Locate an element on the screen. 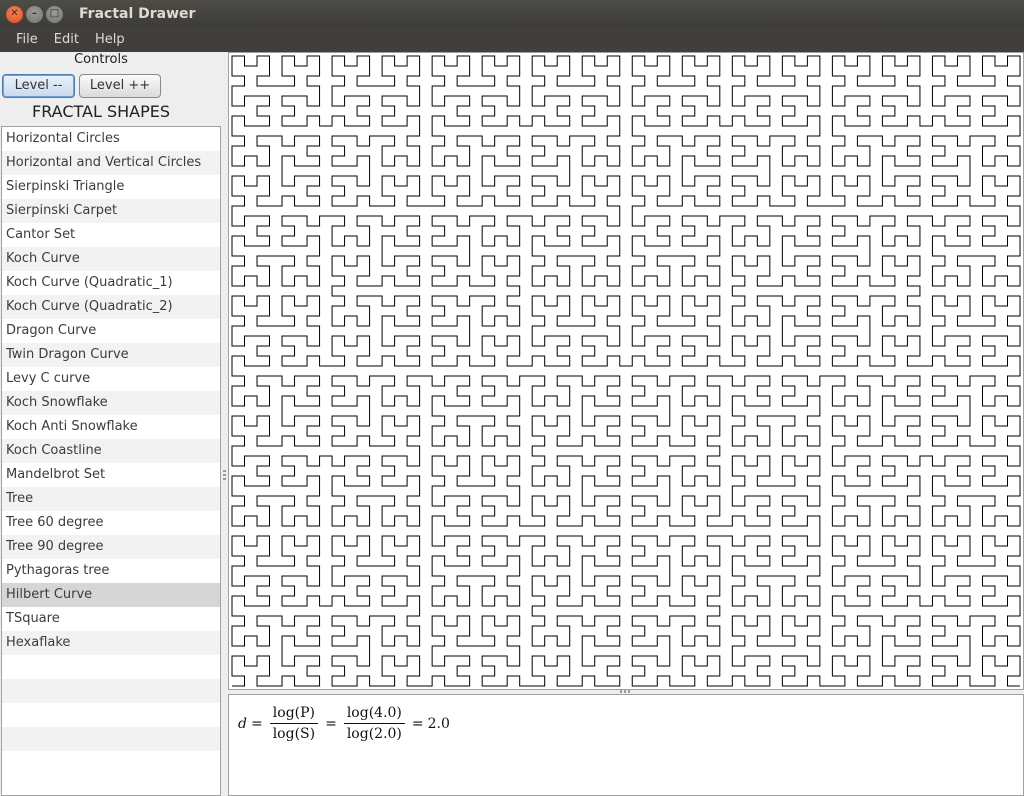 This screenshot has width=1024, height=796. menu-bar: File Edit Help is located at coordinates (512, 40).